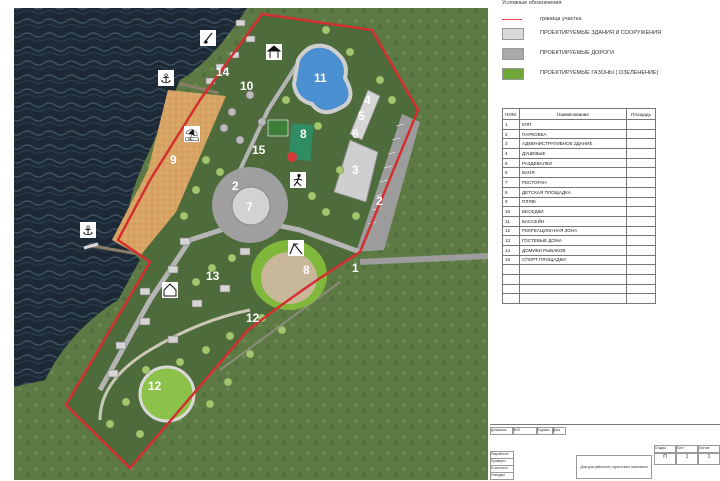  What do you see at coordinates (687, 449) in the screenshot?
I see `stamp-sheet-label: Лист` at bounding box center [687, 449].